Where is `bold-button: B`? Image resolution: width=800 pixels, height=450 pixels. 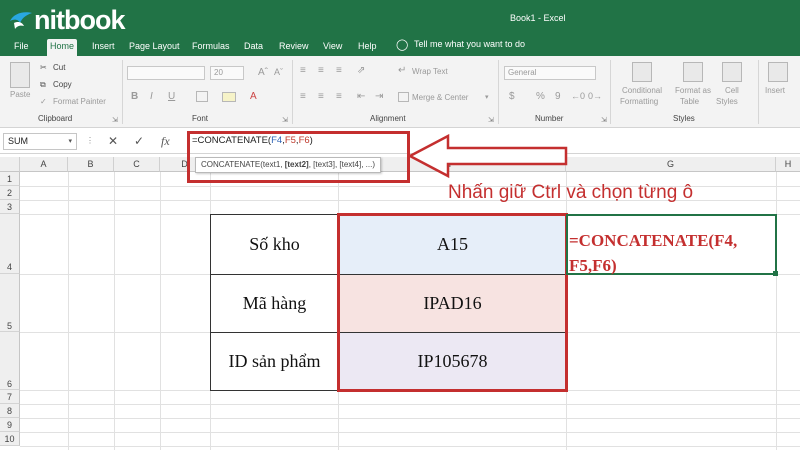
bold-button: B is located at coordinates (134, 96).